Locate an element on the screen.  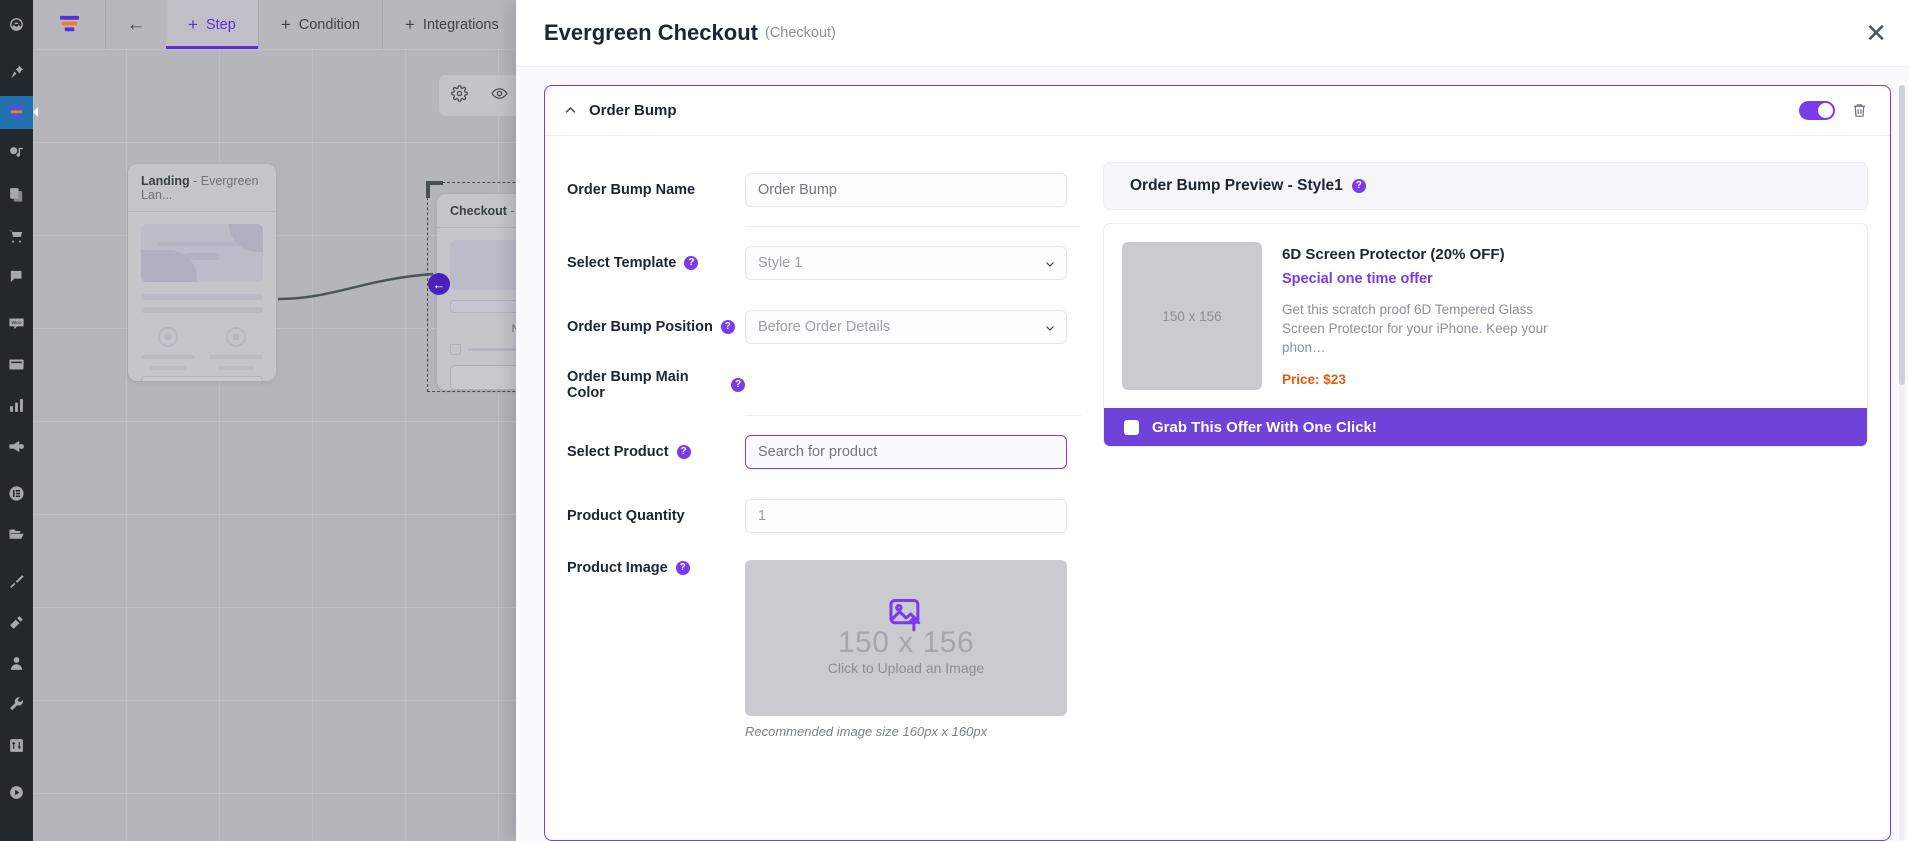
select-template-wrapper is located at coordinates (906, 263).